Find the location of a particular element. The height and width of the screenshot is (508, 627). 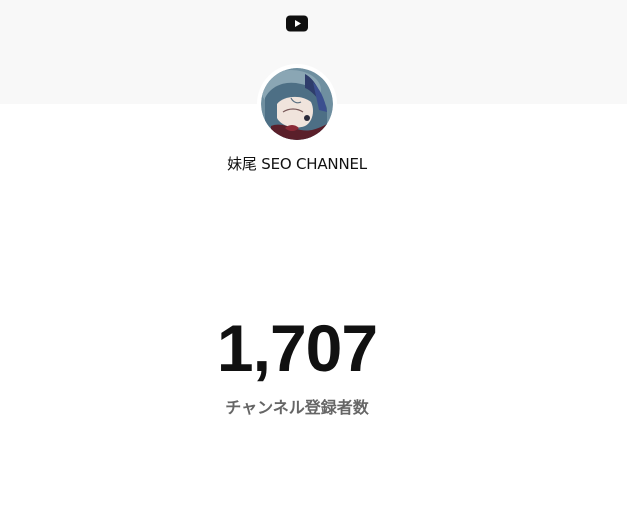

channel-avatar-illustration is located at coordinates (297, 104).